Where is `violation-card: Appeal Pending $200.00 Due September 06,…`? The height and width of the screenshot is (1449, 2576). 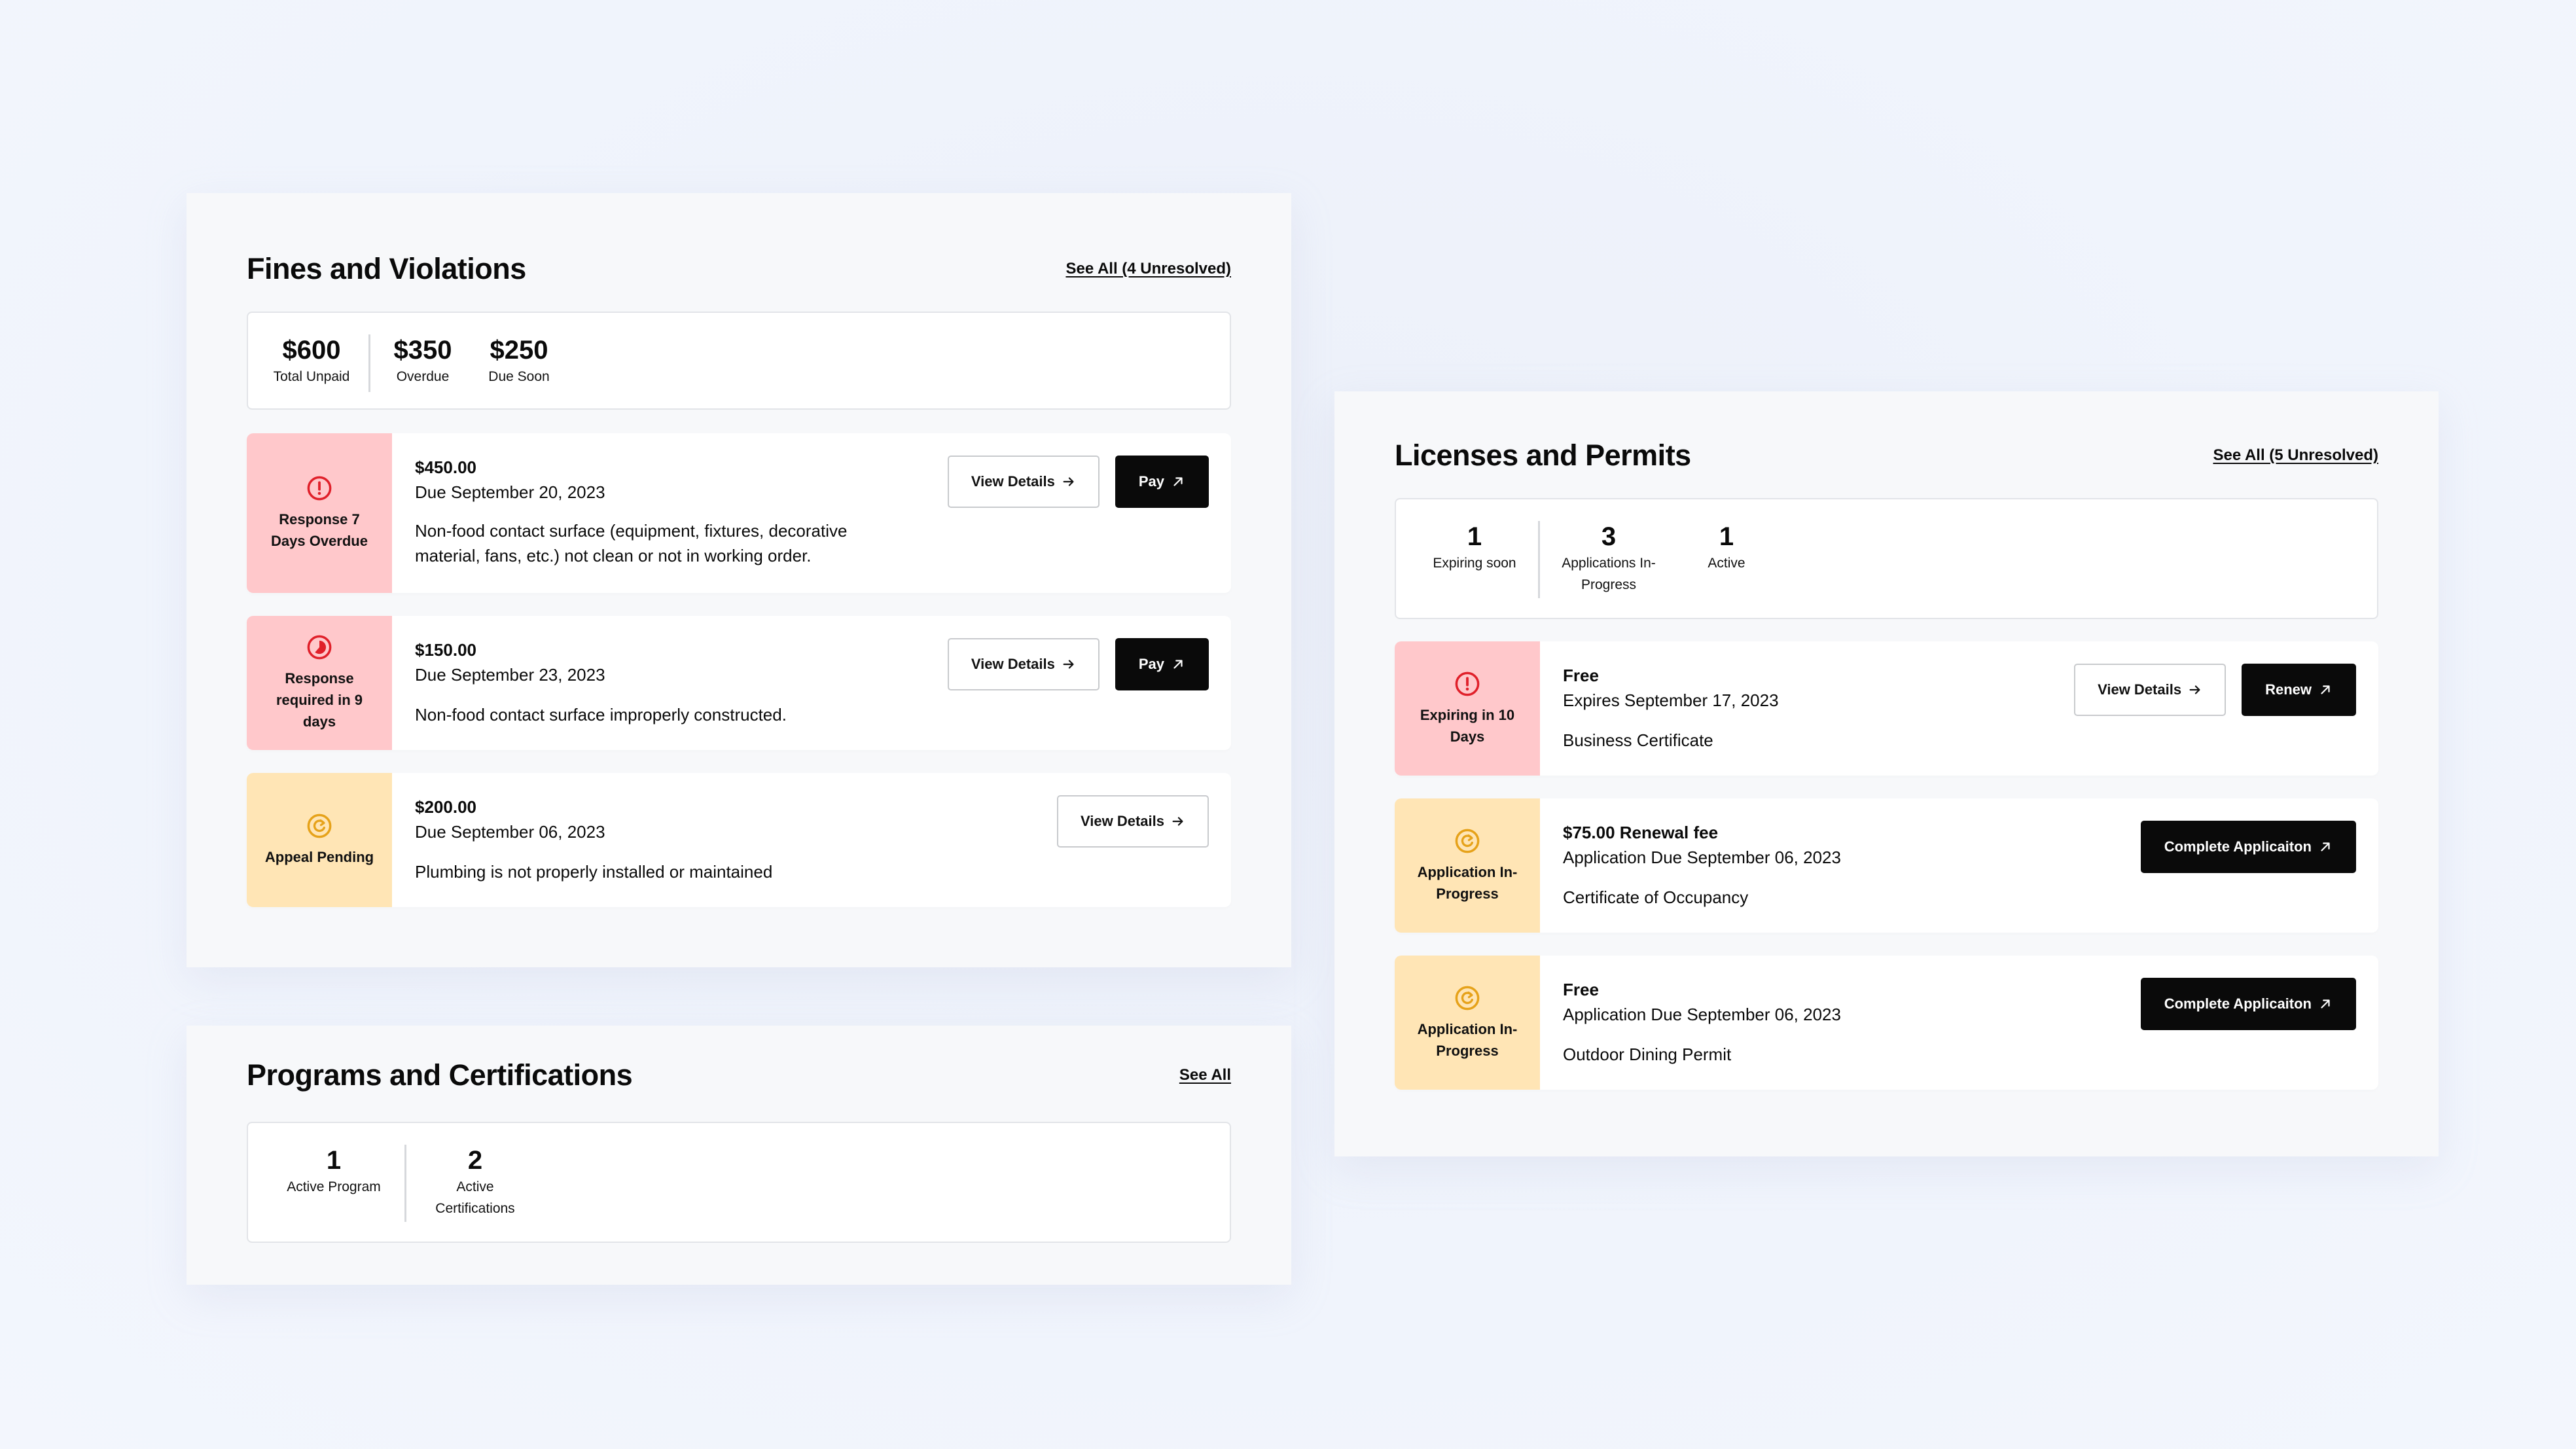
violation-card: Appeal Pending $200.00 Due September 06,… is located at coordinates (739, 840).